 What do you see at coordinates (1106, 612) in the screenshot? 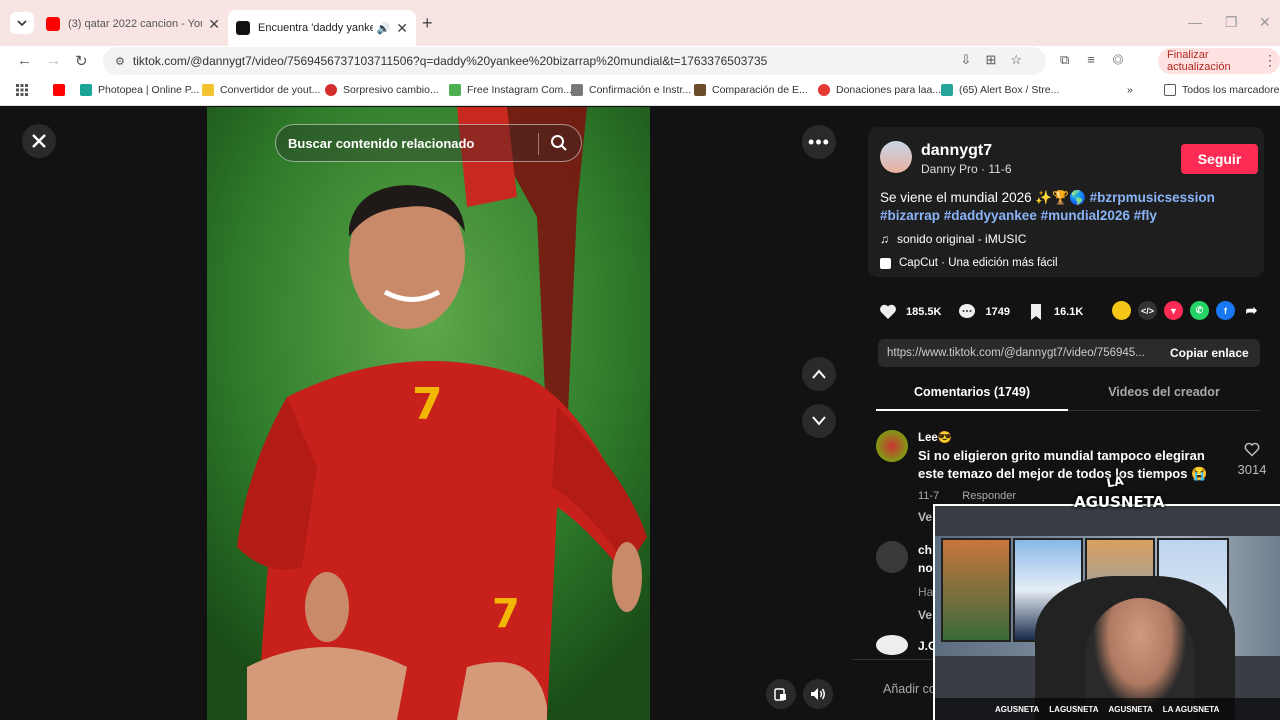
I see `webcam-overlay: AGUSNETA LAGUSNETA AGUSNETA LA AGUSNETA` at bounding box center [1106, 612].